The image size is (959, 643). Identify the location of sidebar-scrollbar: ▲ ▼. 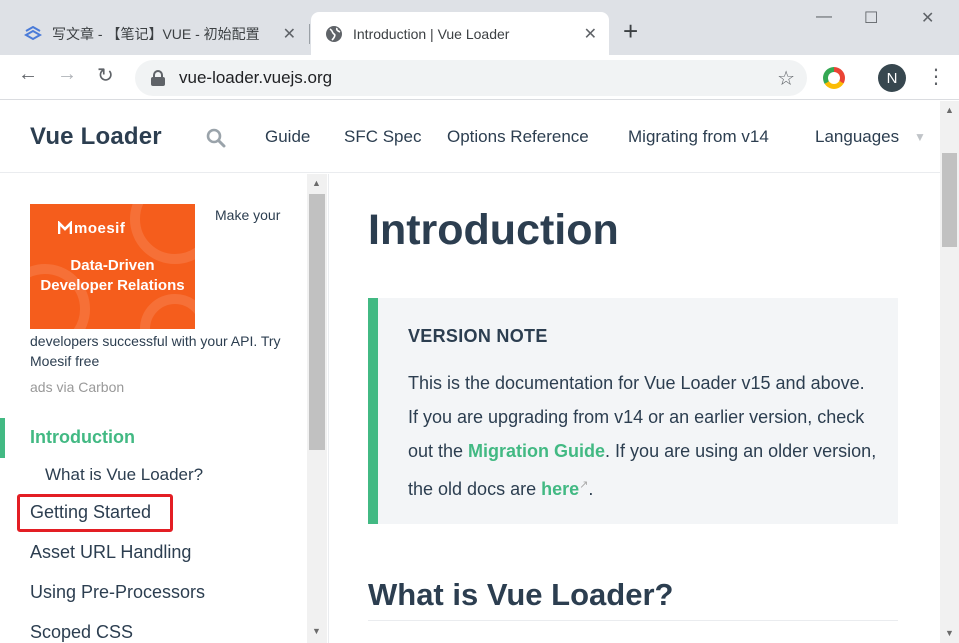
(317, 408).